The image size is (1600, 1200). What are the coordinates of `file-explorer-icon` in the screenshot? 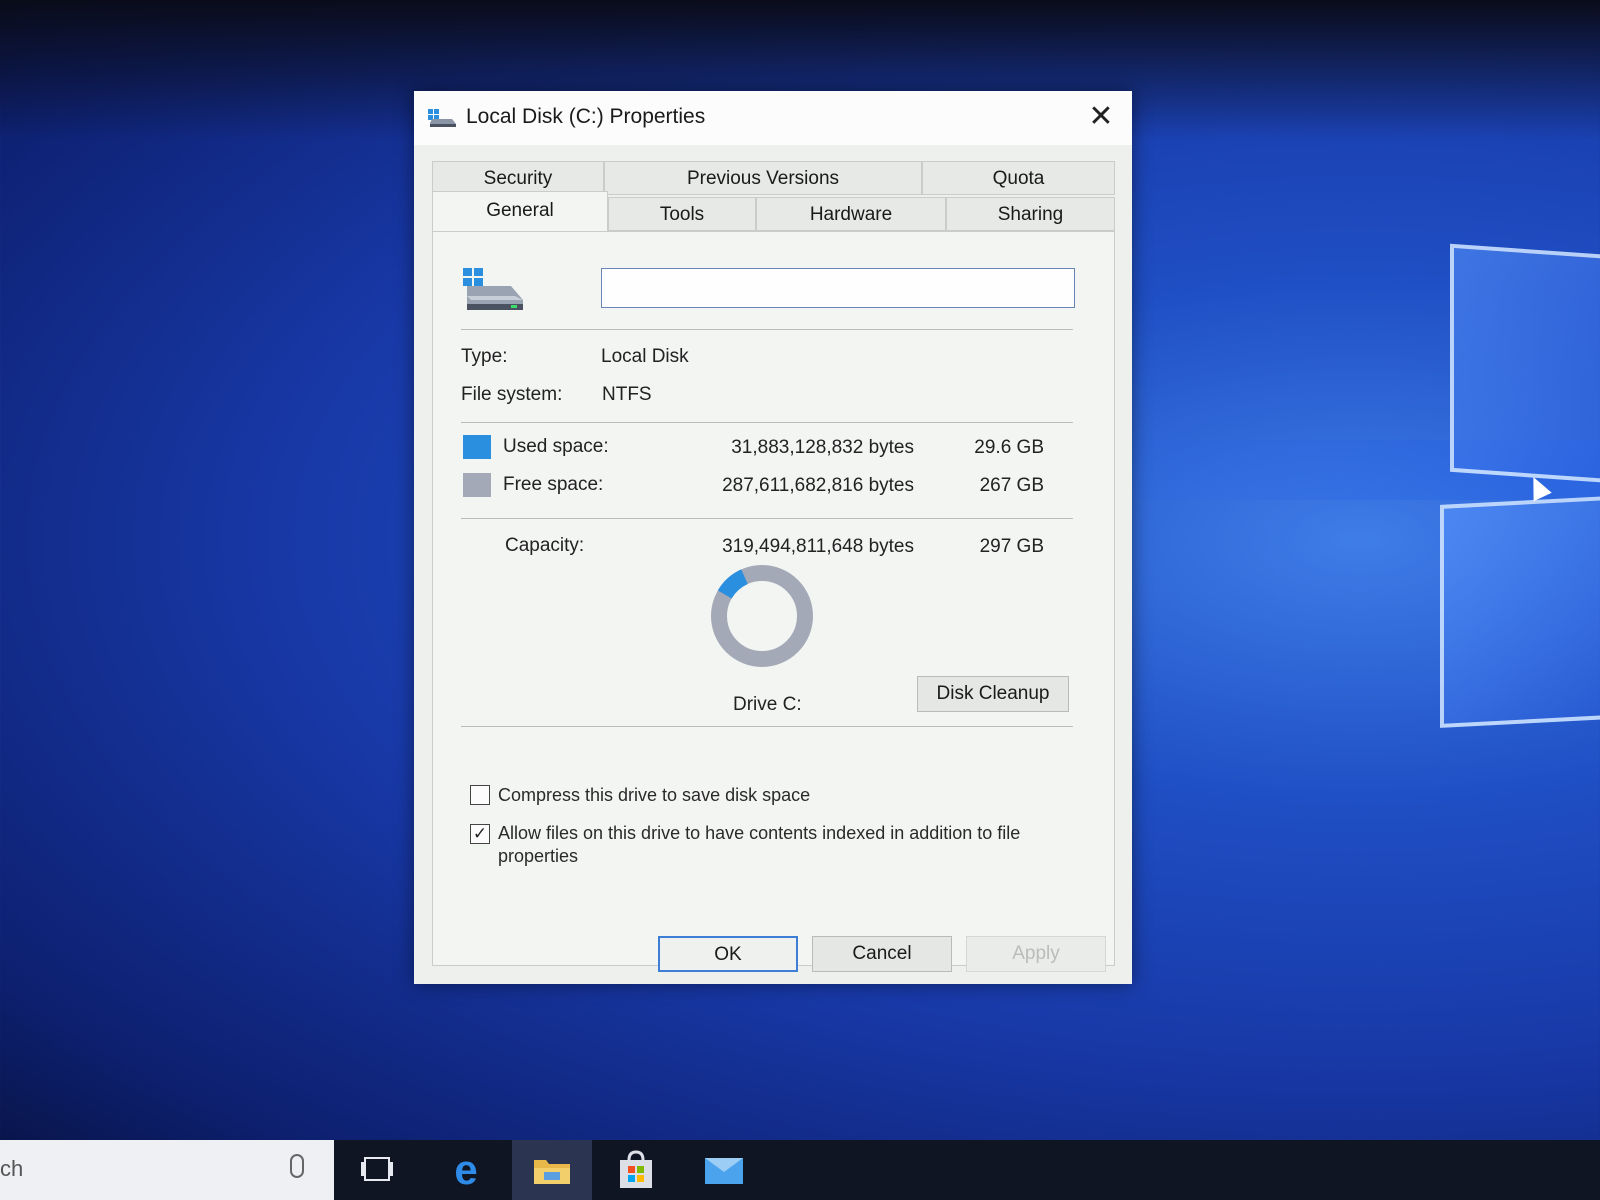 It's located at (552, 1170).